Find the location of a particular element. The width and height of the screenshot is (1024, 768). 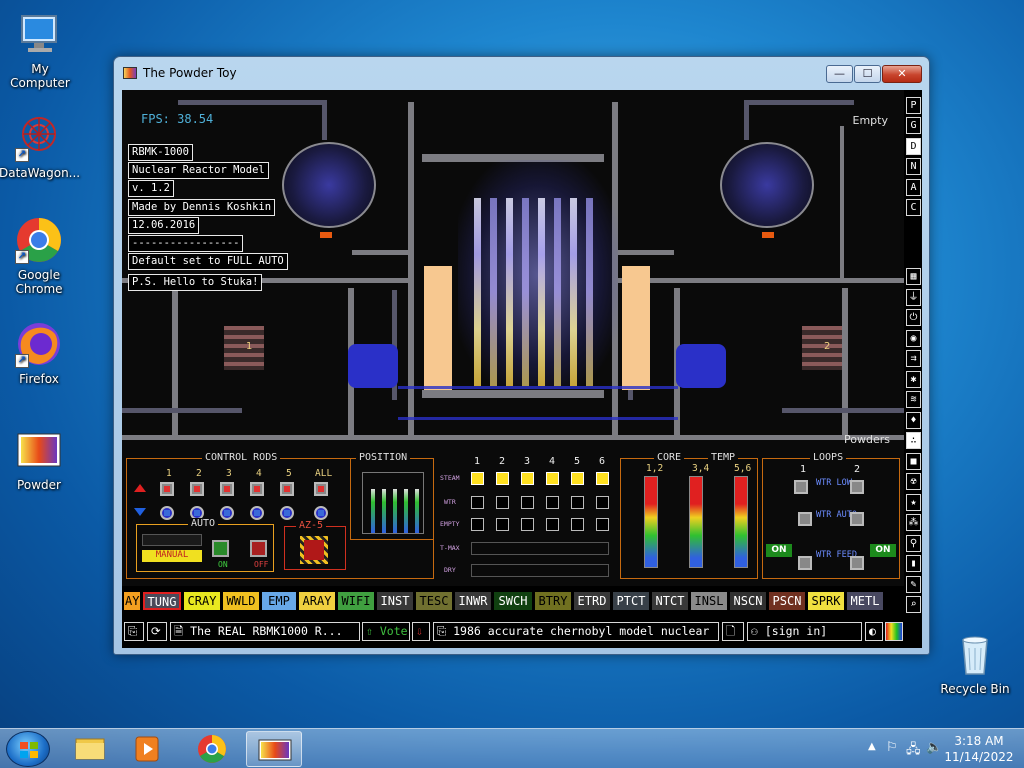

volume-icon: 🔈 is located at coordinates (934, 747).